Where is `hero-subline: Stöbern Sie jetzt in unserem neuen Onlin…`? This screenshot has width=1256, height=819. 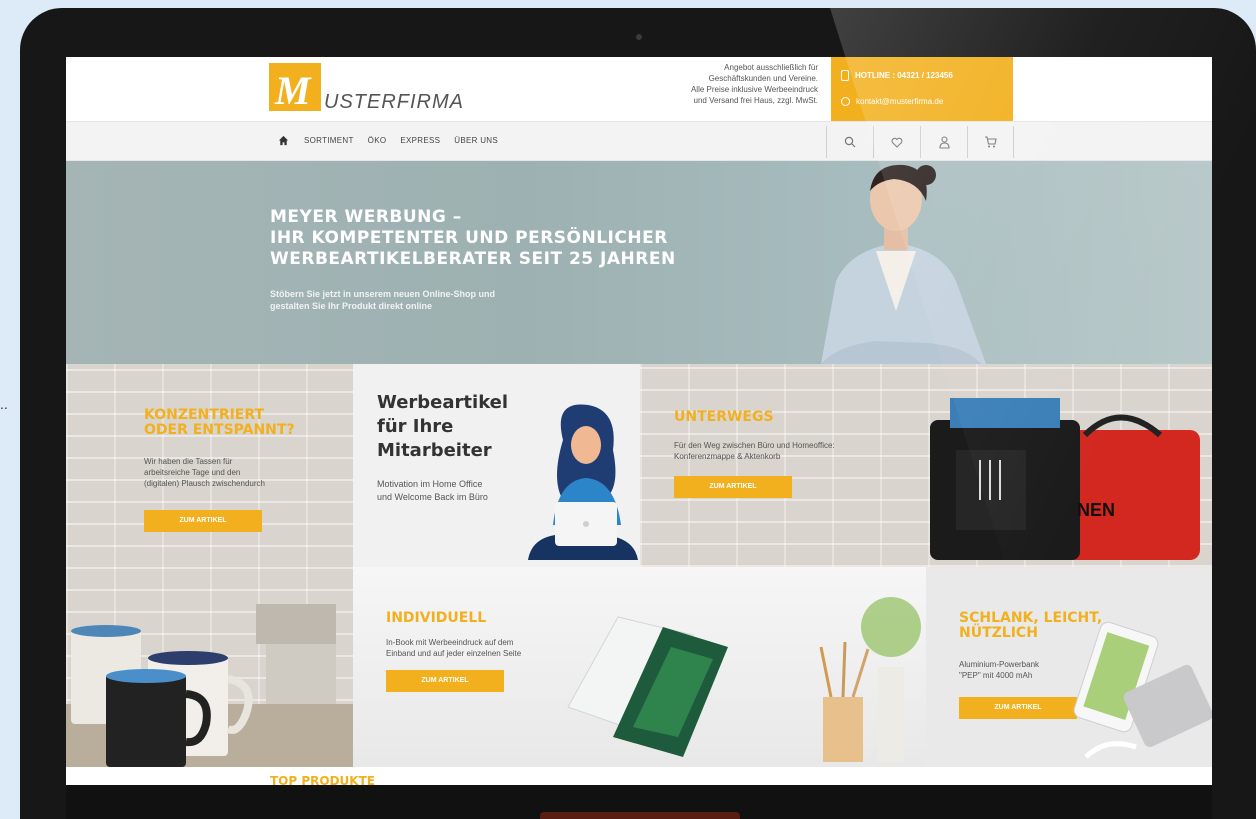 hero-subline: Stöbern Sie jetzt in unserem neuen Onlin… is located at coordinates (383, 300).